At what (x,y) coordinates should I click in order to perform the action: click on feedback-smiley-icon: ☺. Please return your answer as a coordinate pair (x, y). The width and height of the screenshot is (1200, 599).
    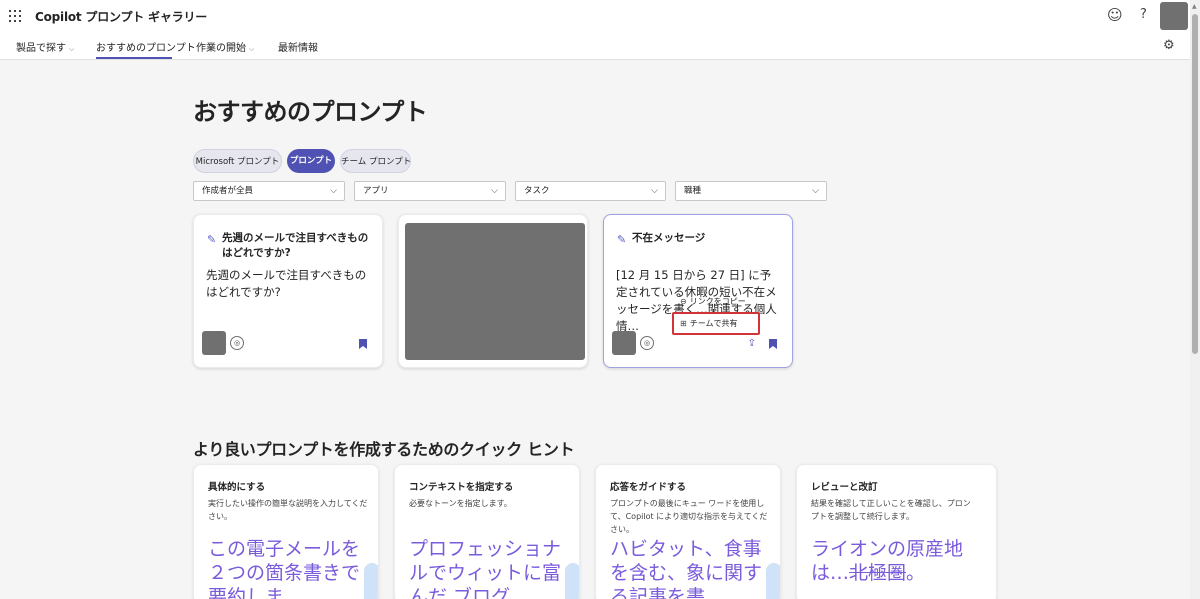
    Looking at the image, I should click on (1115, 15).